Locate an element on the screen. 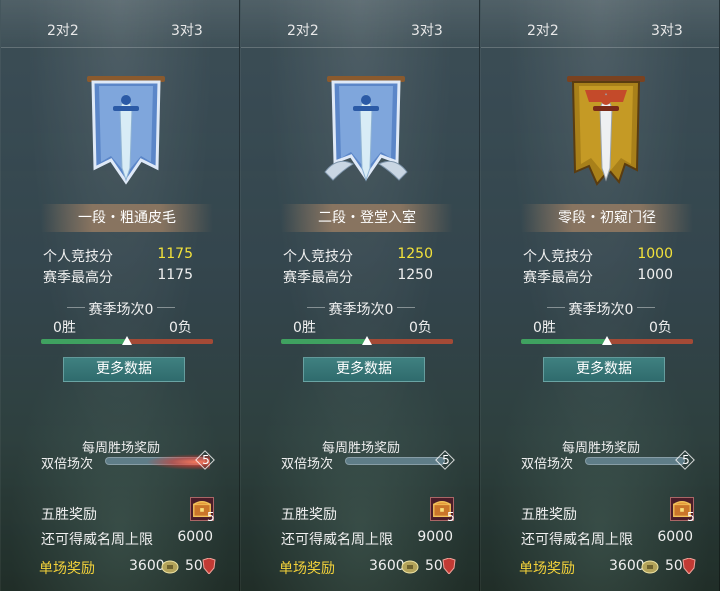  personal-score-value: 1000 is located at coordinates (655, 254).